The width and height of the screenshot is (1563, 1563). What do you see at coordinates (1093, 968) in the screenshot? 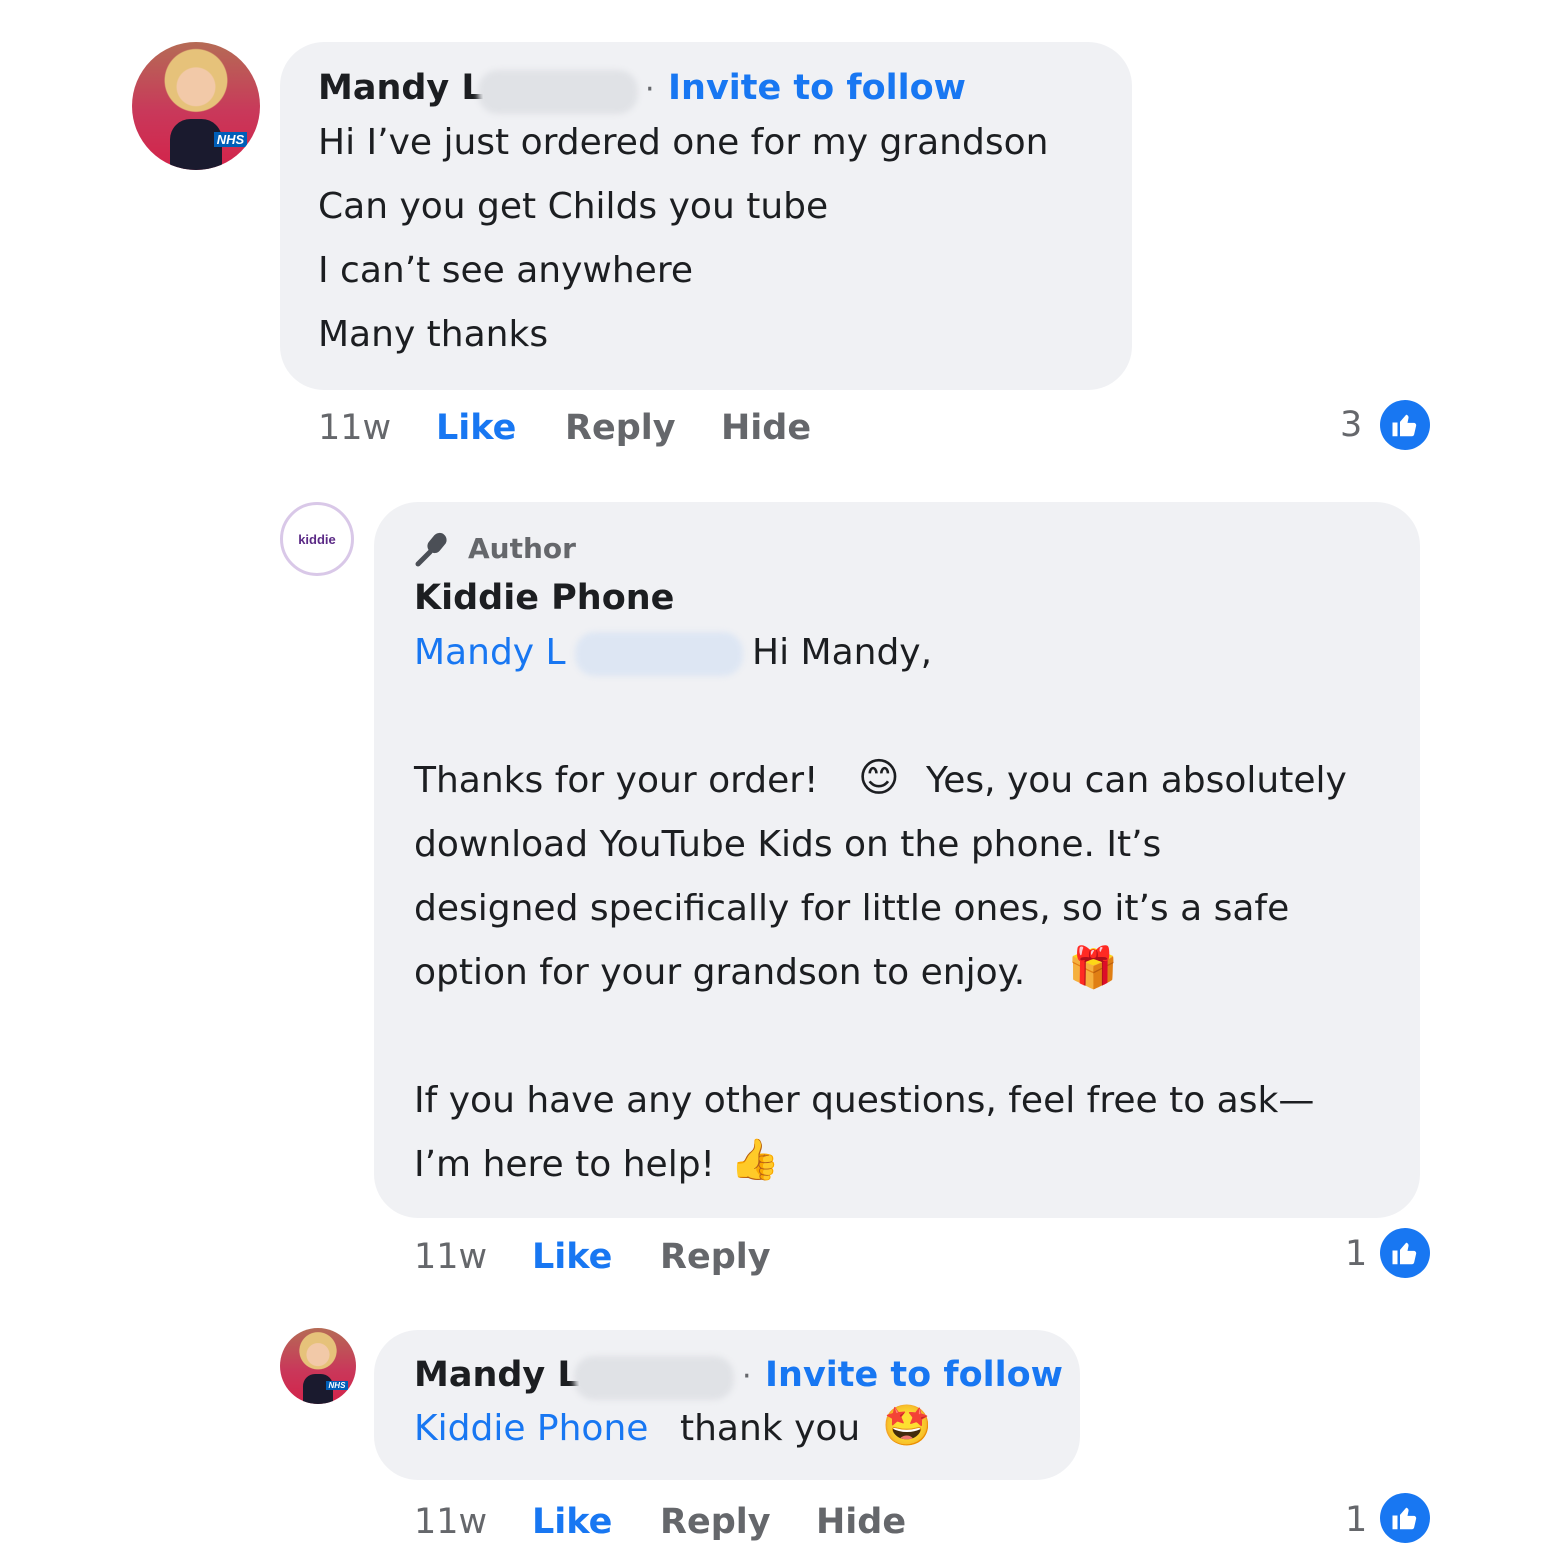
I see `gift-emoji-icon: 🎁` at bounding box center [1093, 968].